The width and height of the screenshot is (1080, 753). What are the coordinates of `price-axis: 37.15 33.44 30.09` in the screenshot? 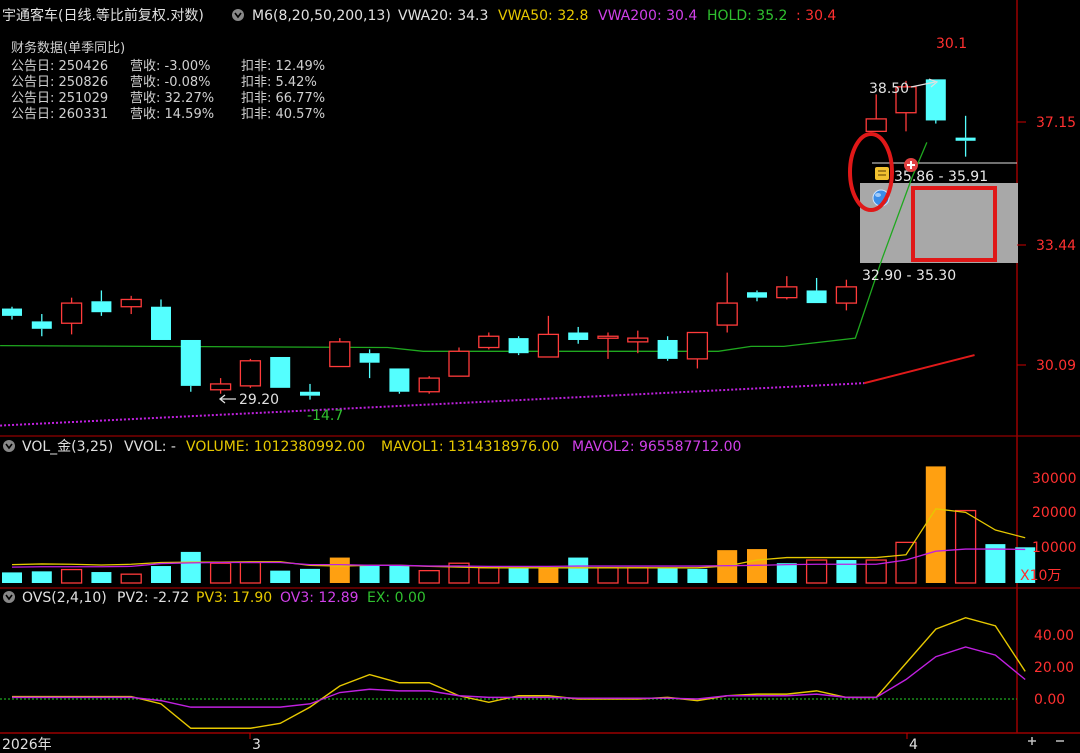 It's located at (1046, 244).